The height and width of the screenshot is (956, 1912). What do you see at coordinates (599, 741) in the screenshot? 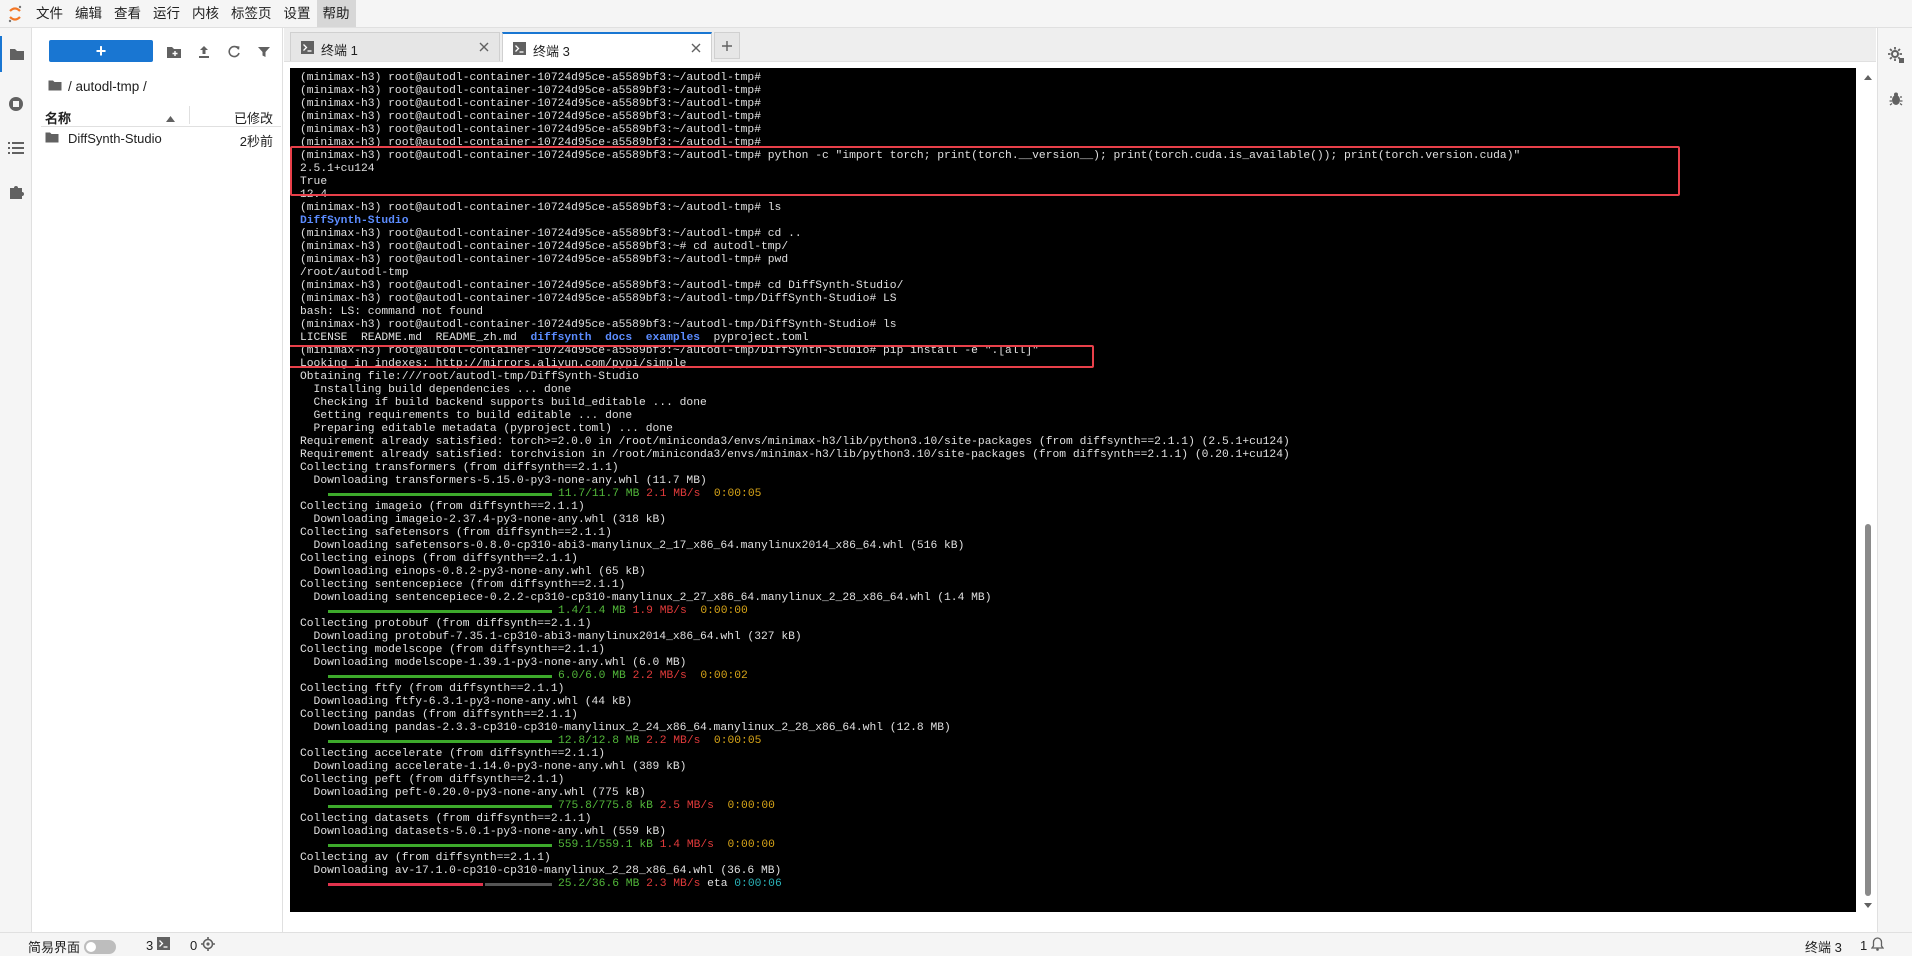
I see `download-size: 12.8/12.8 MB` at bounding box center [599, 741].